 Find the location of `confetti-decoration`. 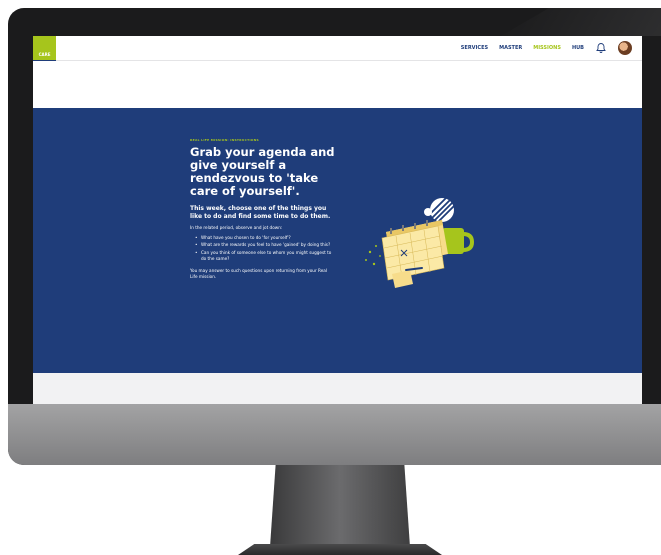

confetti-decoration is located at coordinates (373, 255).